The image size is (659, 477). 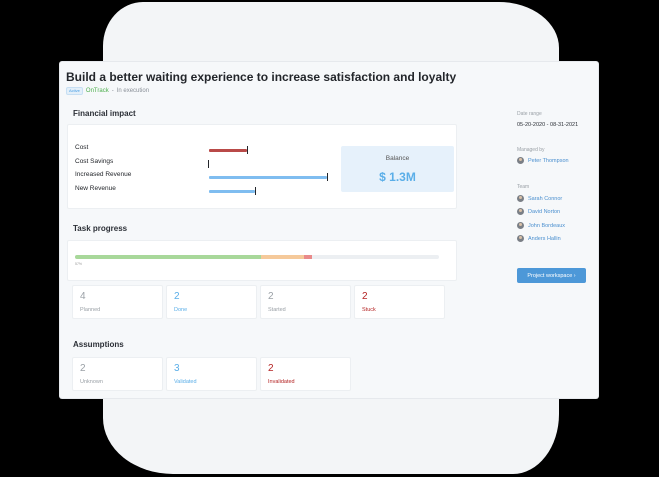 I want to click on progress-segment-started, so click(x=282, y=257).